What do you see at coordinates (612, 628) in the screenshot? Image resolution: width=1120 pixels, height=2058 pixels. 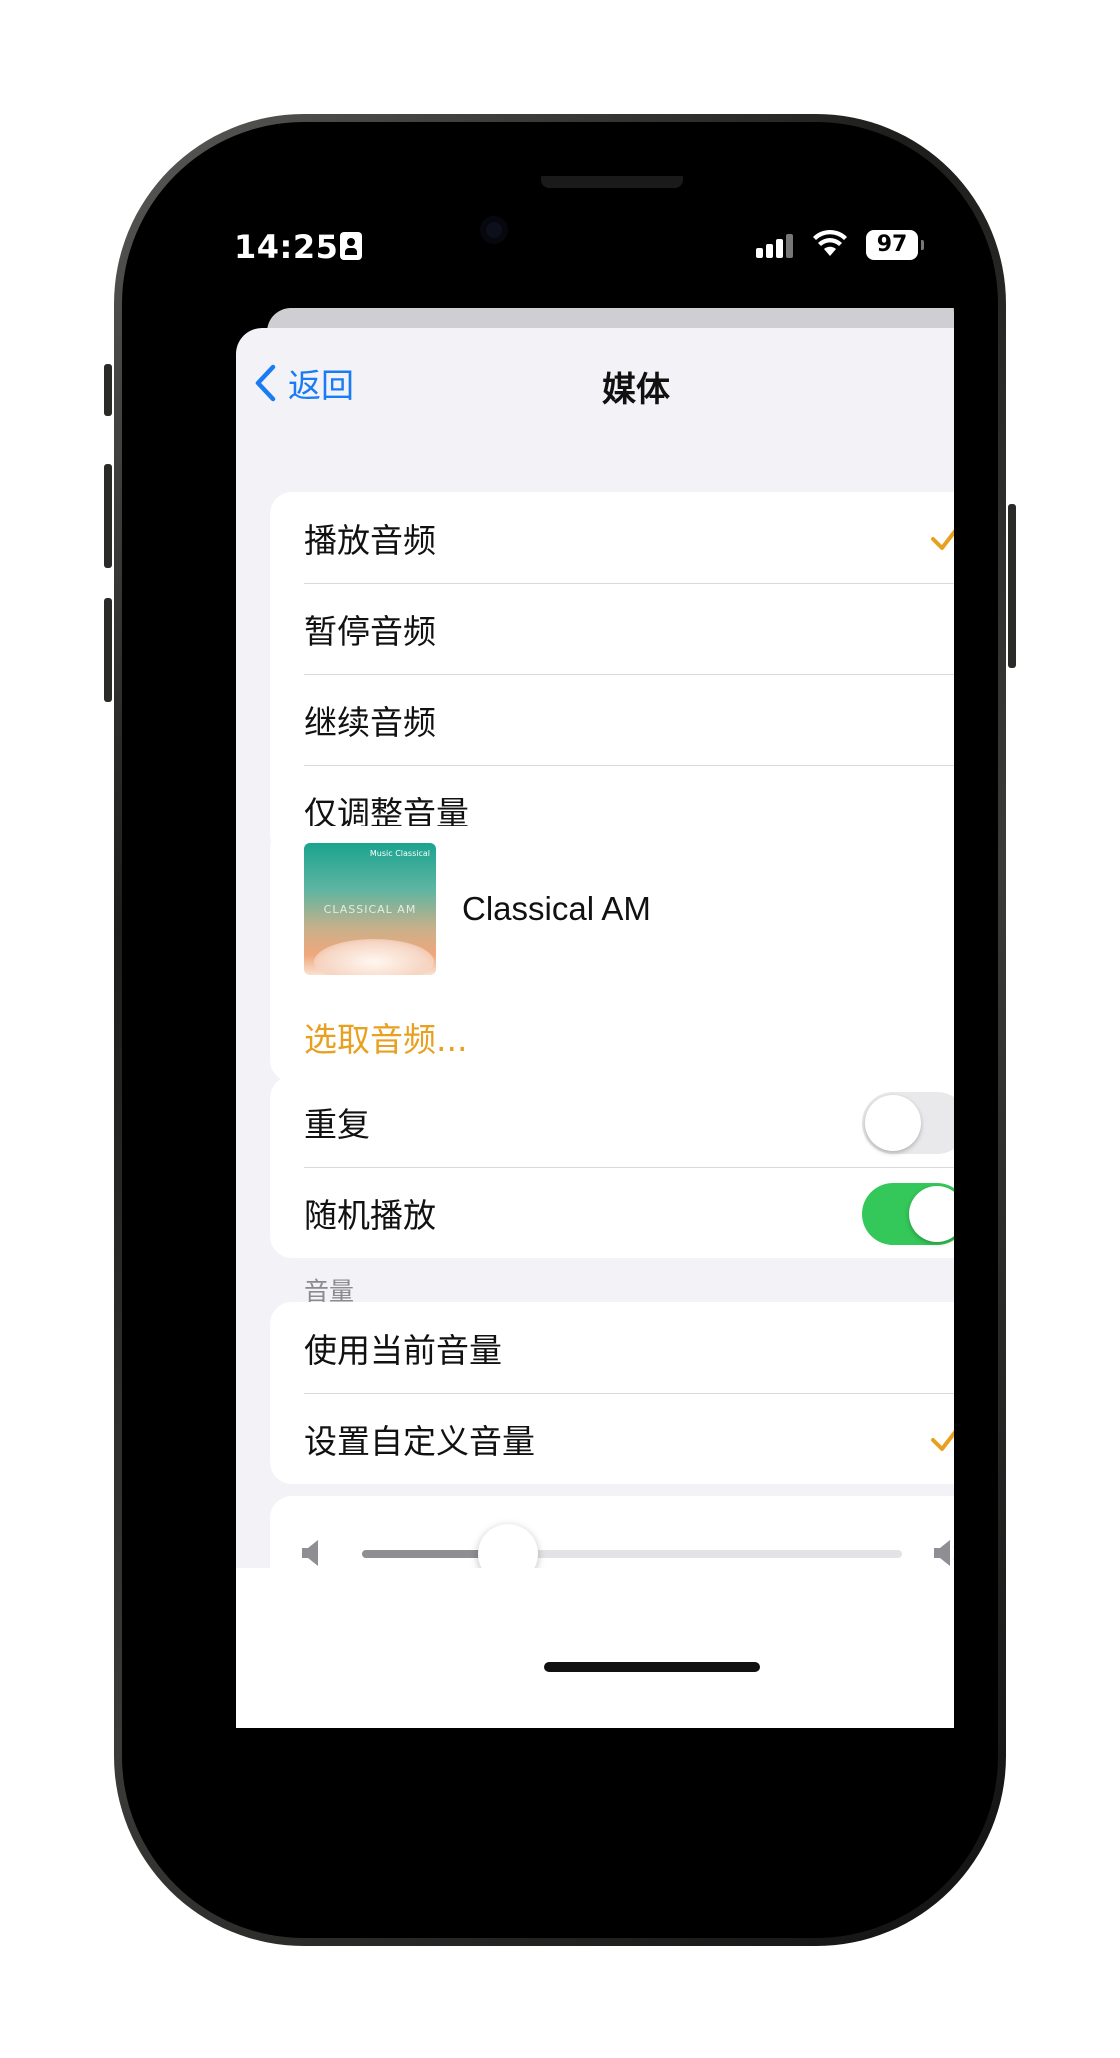 I see `option-pause-audio: 暂停音频` at bounding box center [612, 628].